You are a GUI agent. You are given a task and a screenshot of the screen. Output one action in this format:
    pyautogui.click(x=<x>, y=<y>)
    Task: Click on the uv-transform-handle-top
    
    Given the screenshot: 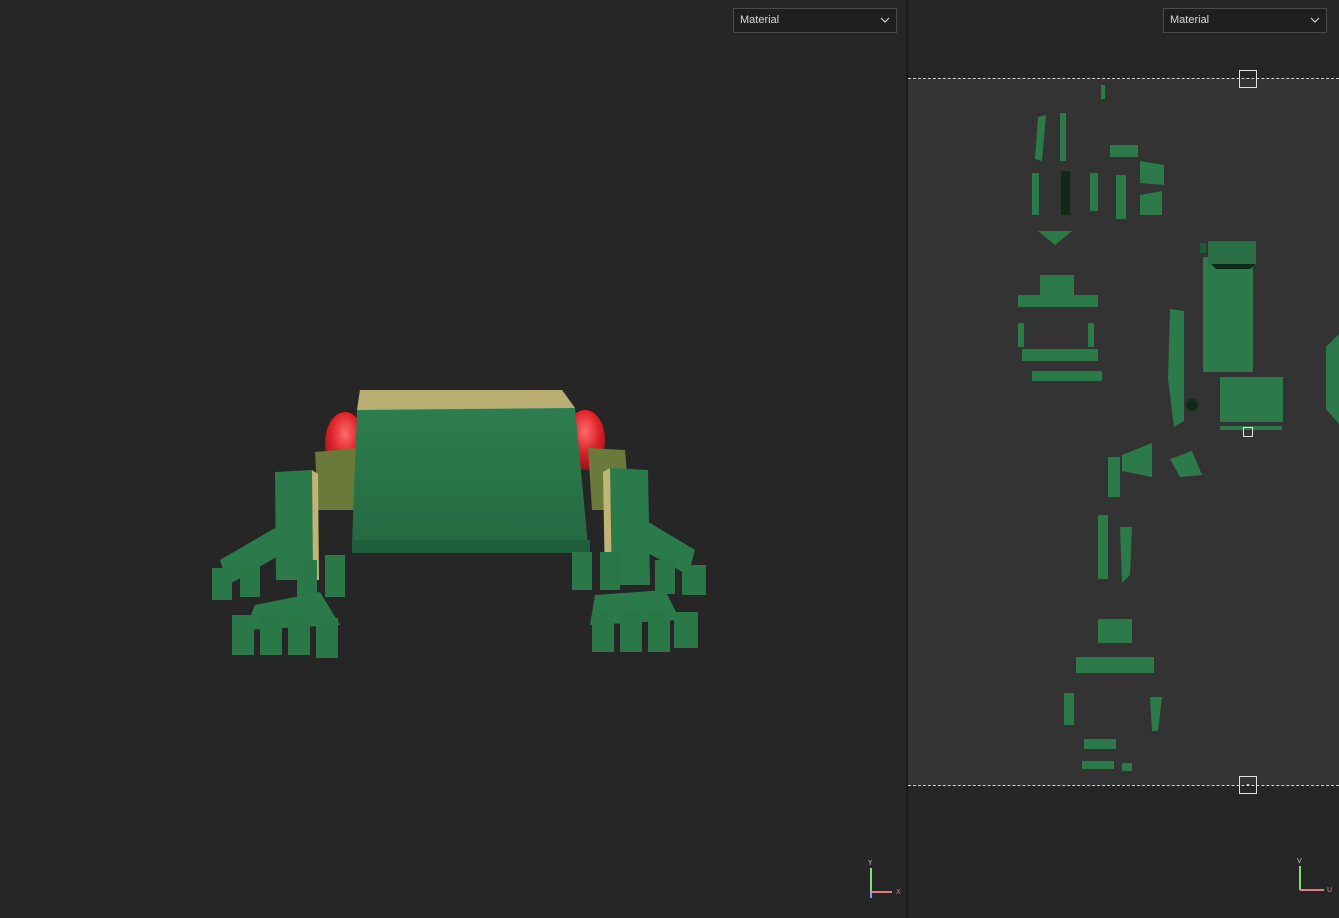 What is the action you would take?
    pyautogui.click(x=1248, y=79)
    